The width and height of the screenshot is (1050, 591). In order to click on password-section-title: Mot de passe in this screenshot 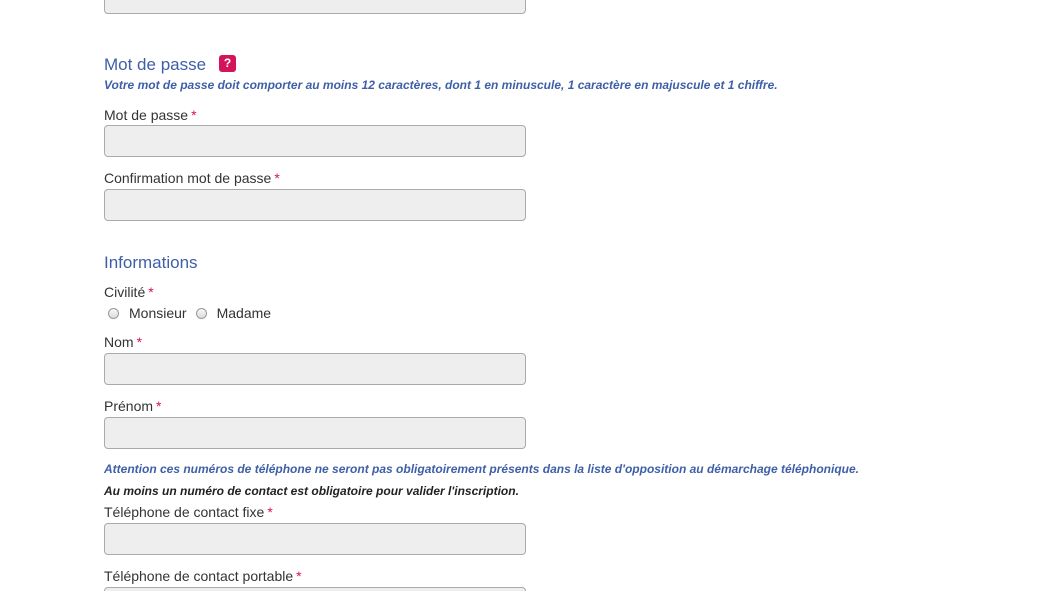, I will do `click(155, 64)`.